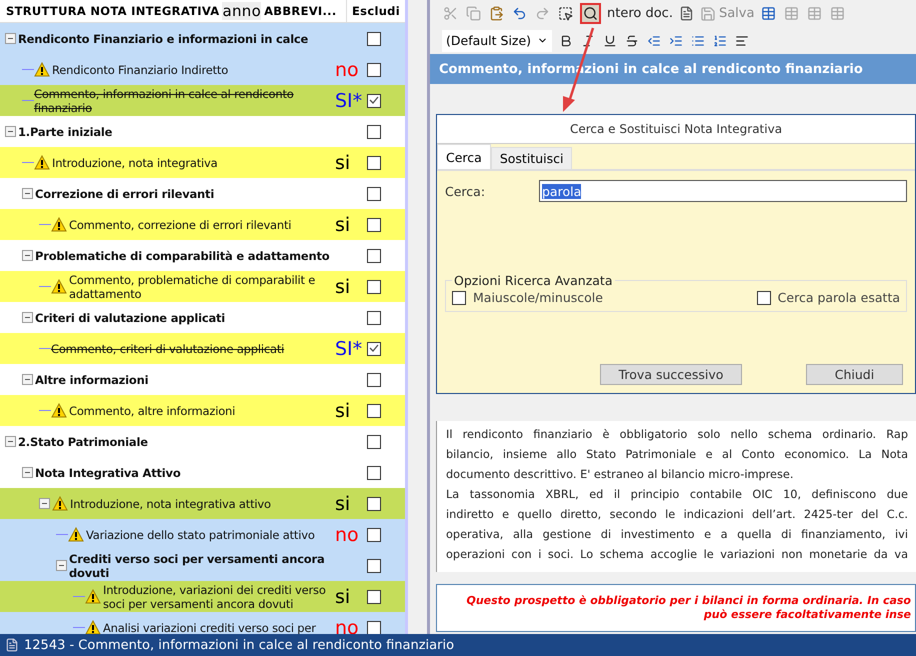  What do you see at coordinates (242, 11) in the screenshot?
I see `tooltip: anno` at bounding box center [242, 11].